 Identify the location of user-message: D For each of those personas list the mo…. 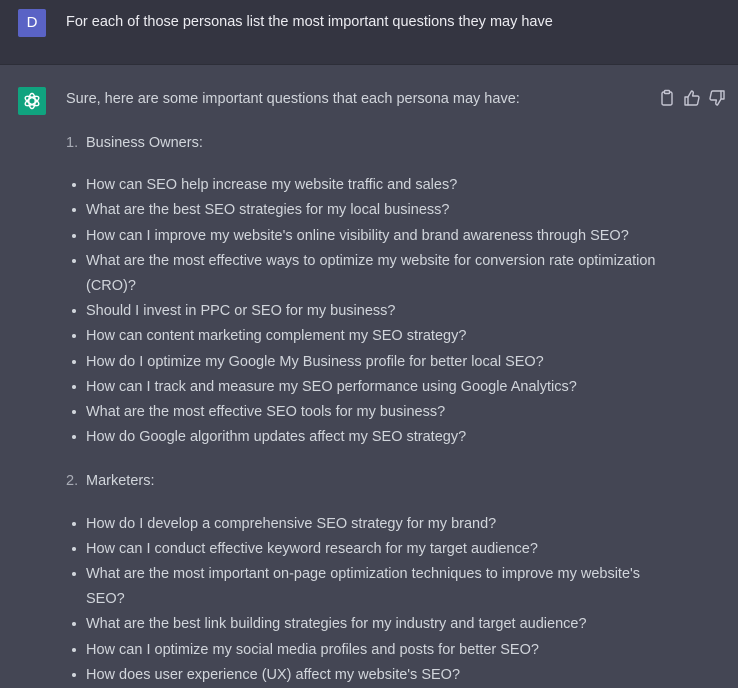
(369, 32).